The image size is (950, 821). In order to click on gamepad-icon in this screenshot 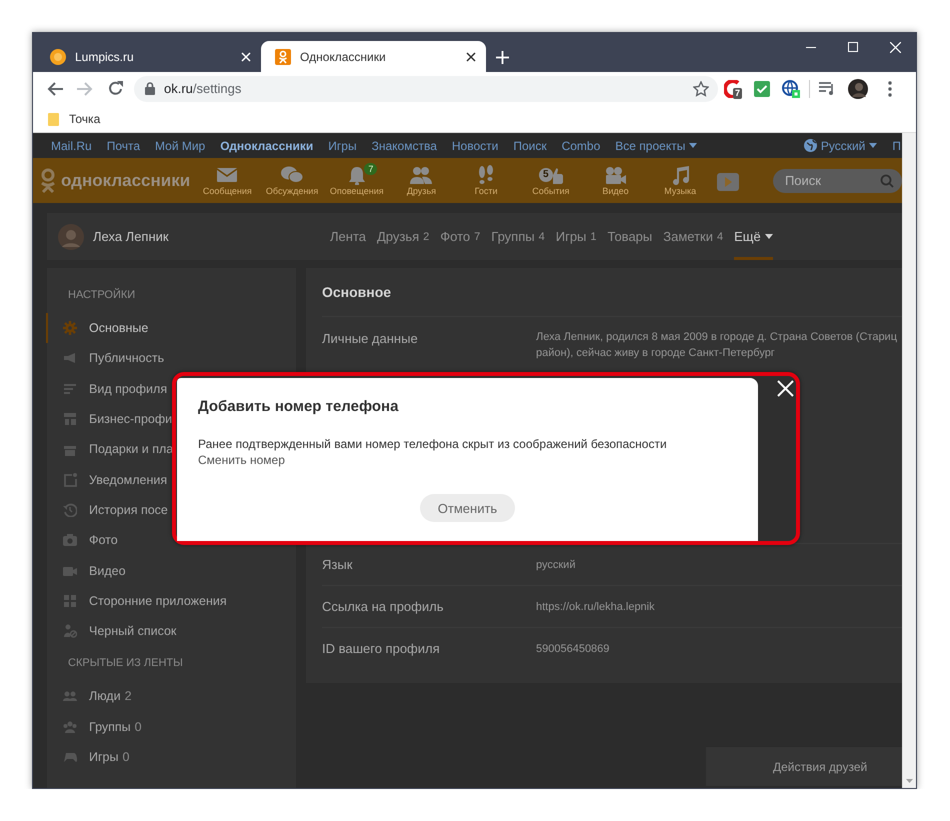, I will do `click(70, 757)`.